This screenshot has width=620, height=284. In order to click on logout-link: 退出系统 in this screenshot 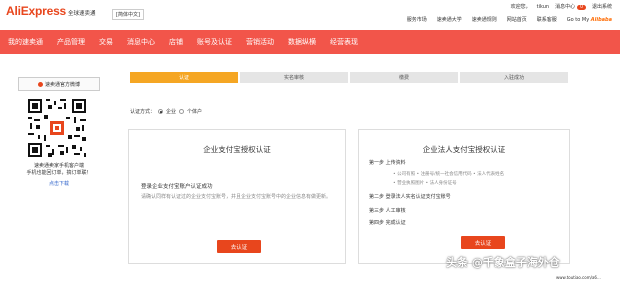, I will do `click(602, 6)`.